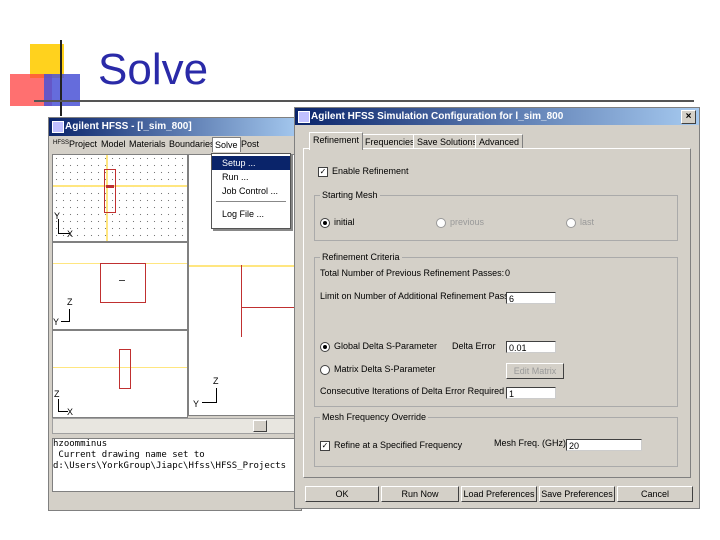 Image resolution: width=720 pixels, height=540 pixels. I want to click on limit-passes-field: 6, so click(531, 298).